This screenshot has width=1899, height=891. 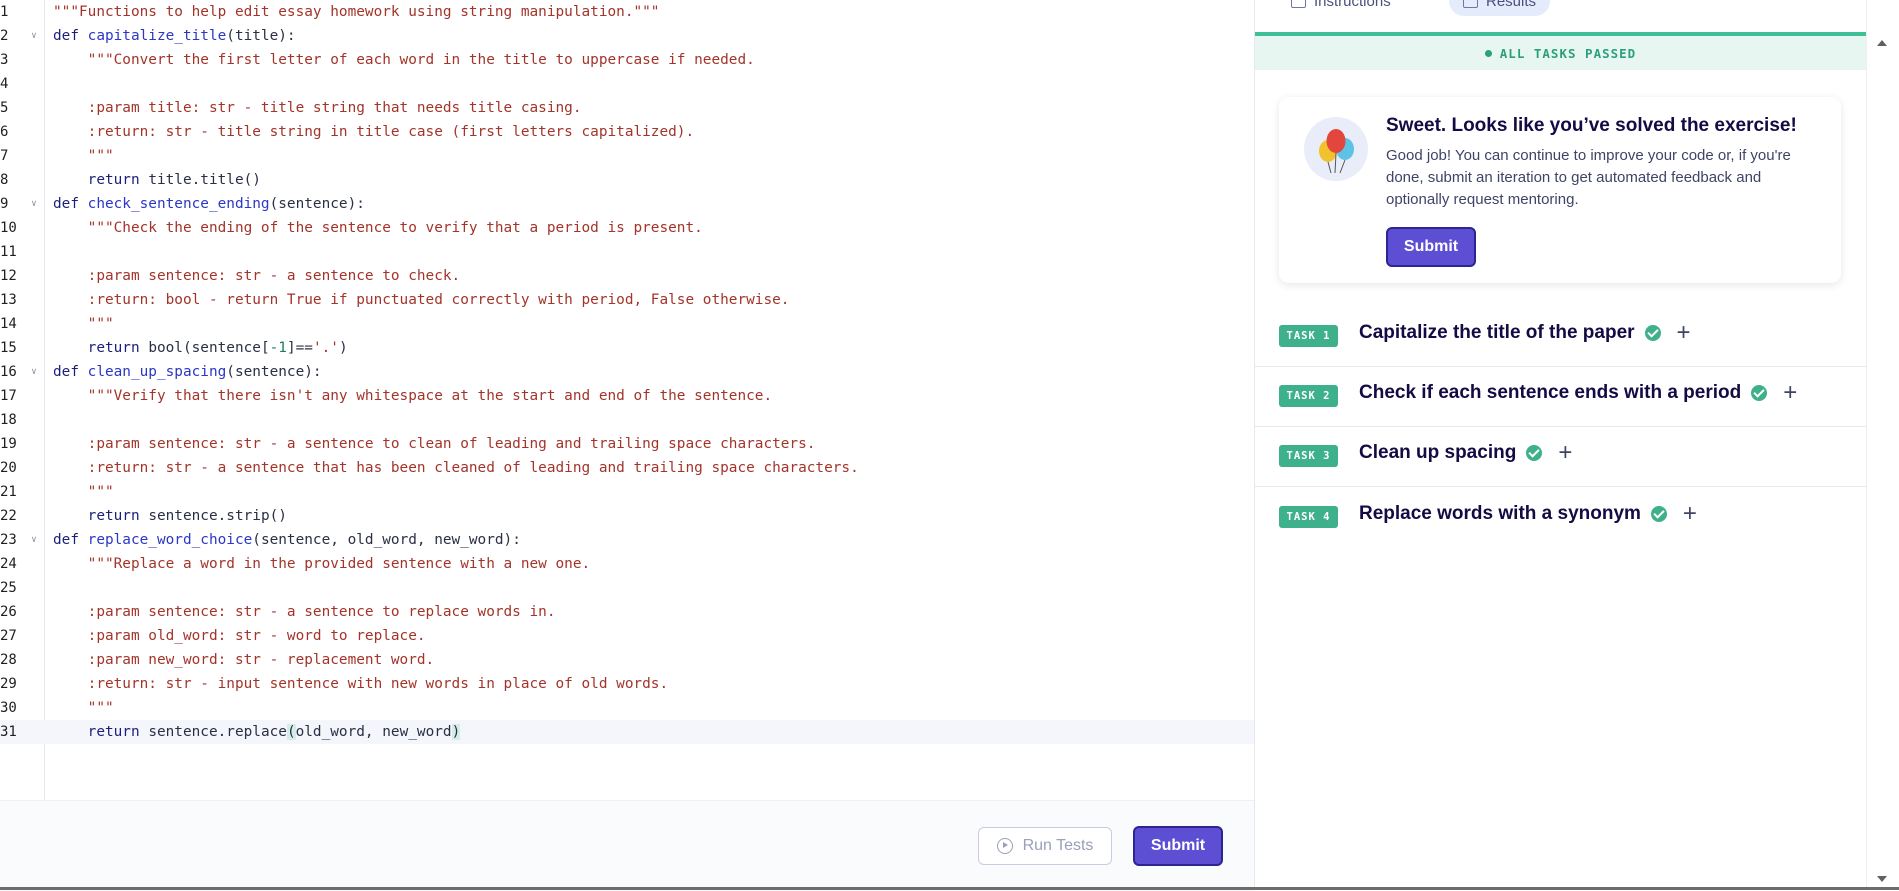 What do you see at coordinates (8, 444) in the screenshot?
I see `line-number: 19` at bounding box center [8, 444].